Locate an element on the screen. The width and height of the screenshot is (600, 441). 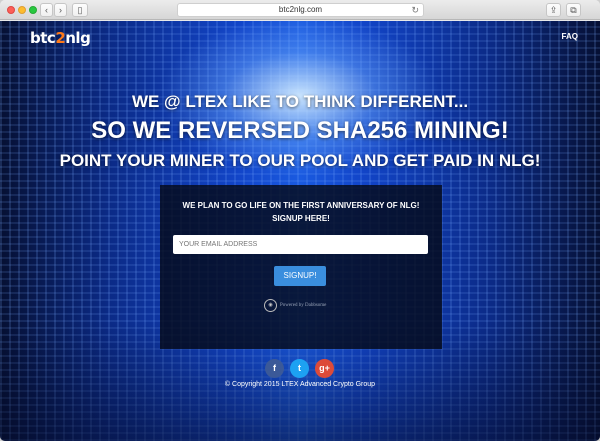
powered-by-badge: ◉ Powered by Dabbsome is located at coordinates (295, 305).